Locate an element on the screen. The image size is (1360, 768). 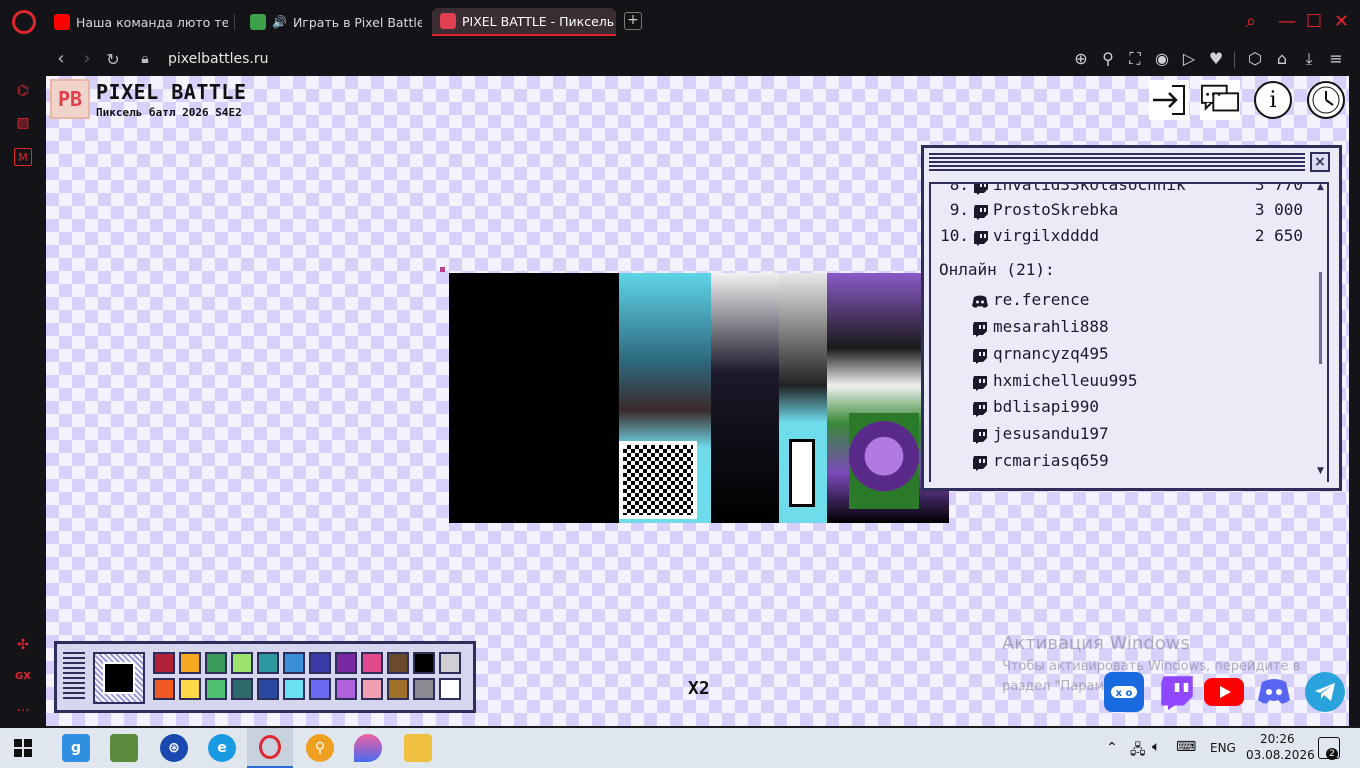
menu-icon: ≡ is located at coordinates (1336, 58).